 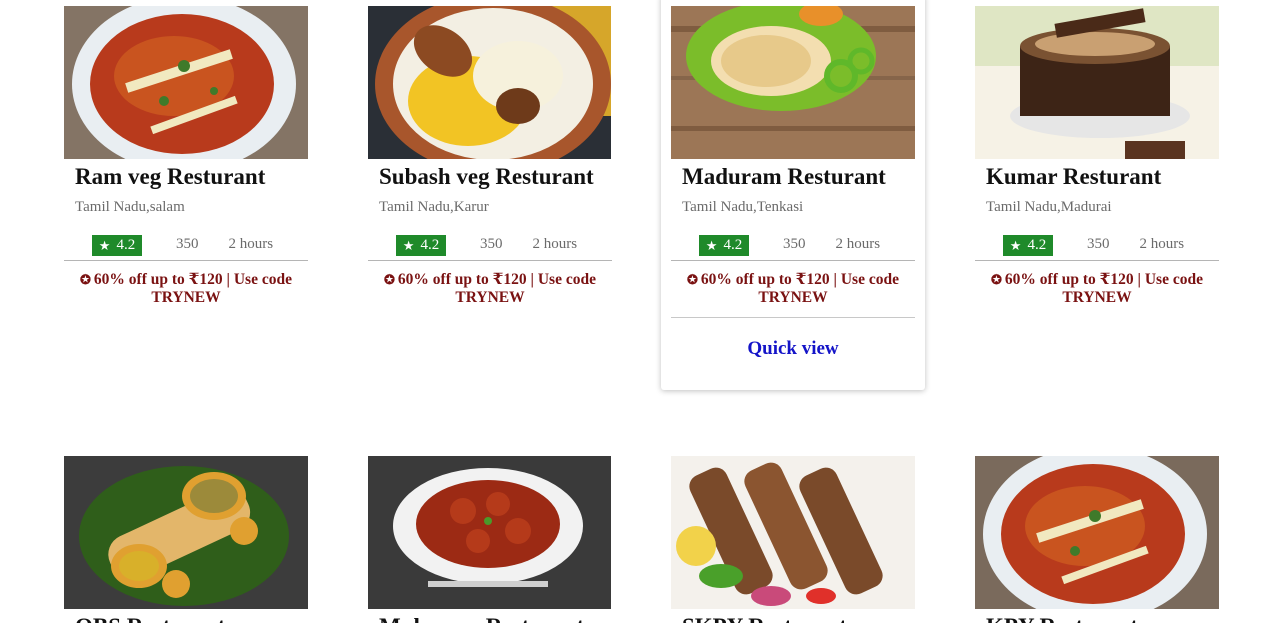 What do you see at coordinates (1102, 618) in the screenshot?
I see `restaurant-name: KPY Resturant` at bounding box center [1102, 618].